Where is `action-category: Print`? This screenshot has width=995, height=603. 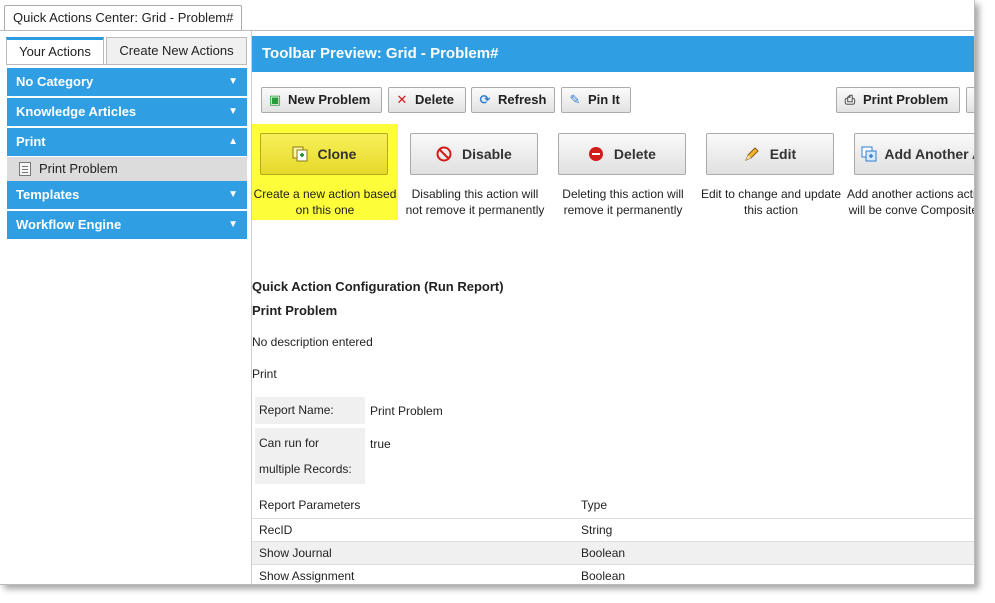
action-category: Print is located at coordinates (264, 374).